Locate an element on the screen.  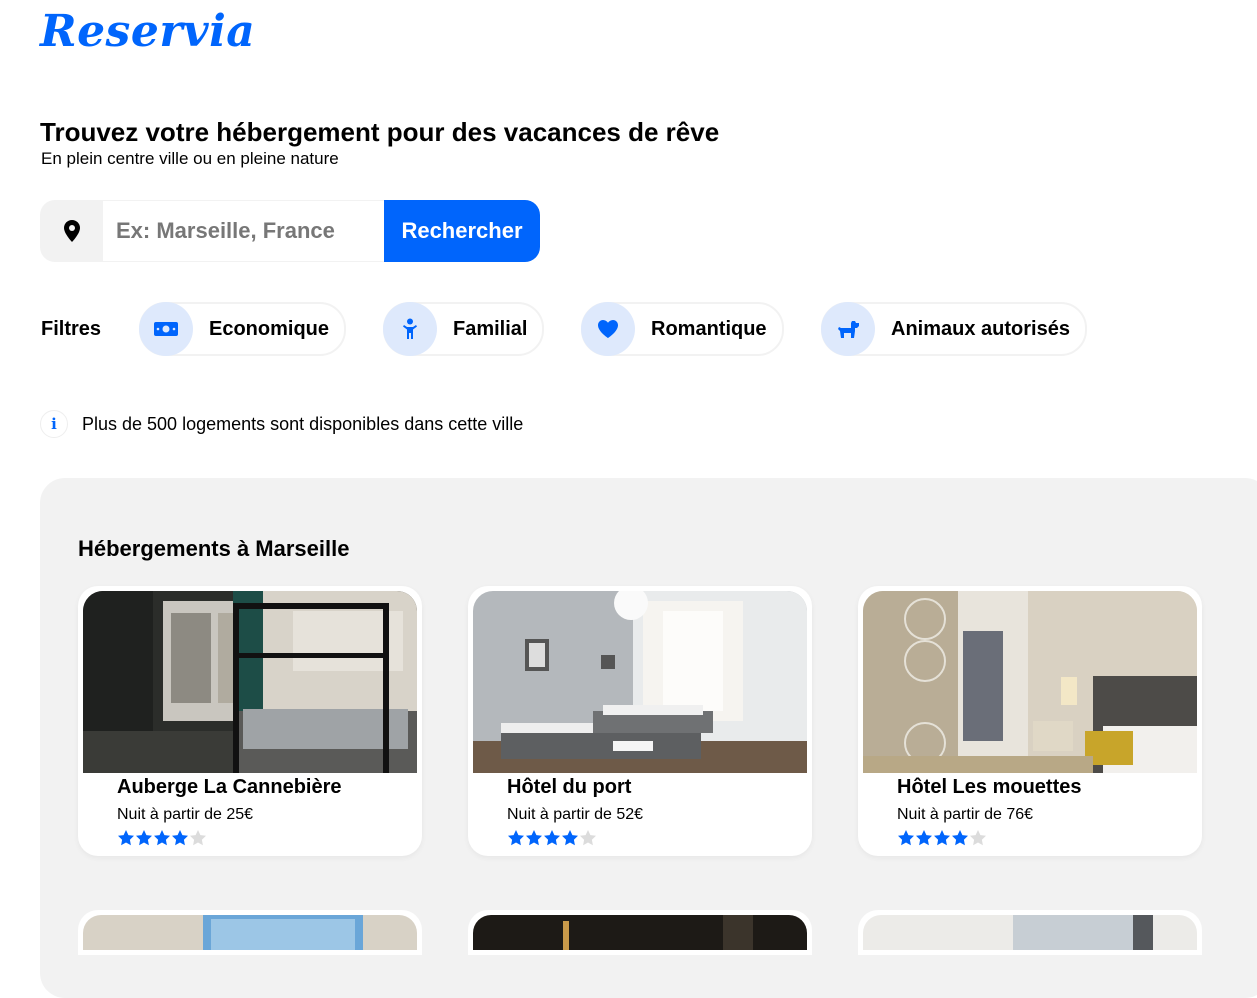
filter-economique: Economique is located at coordinates (243, 329).